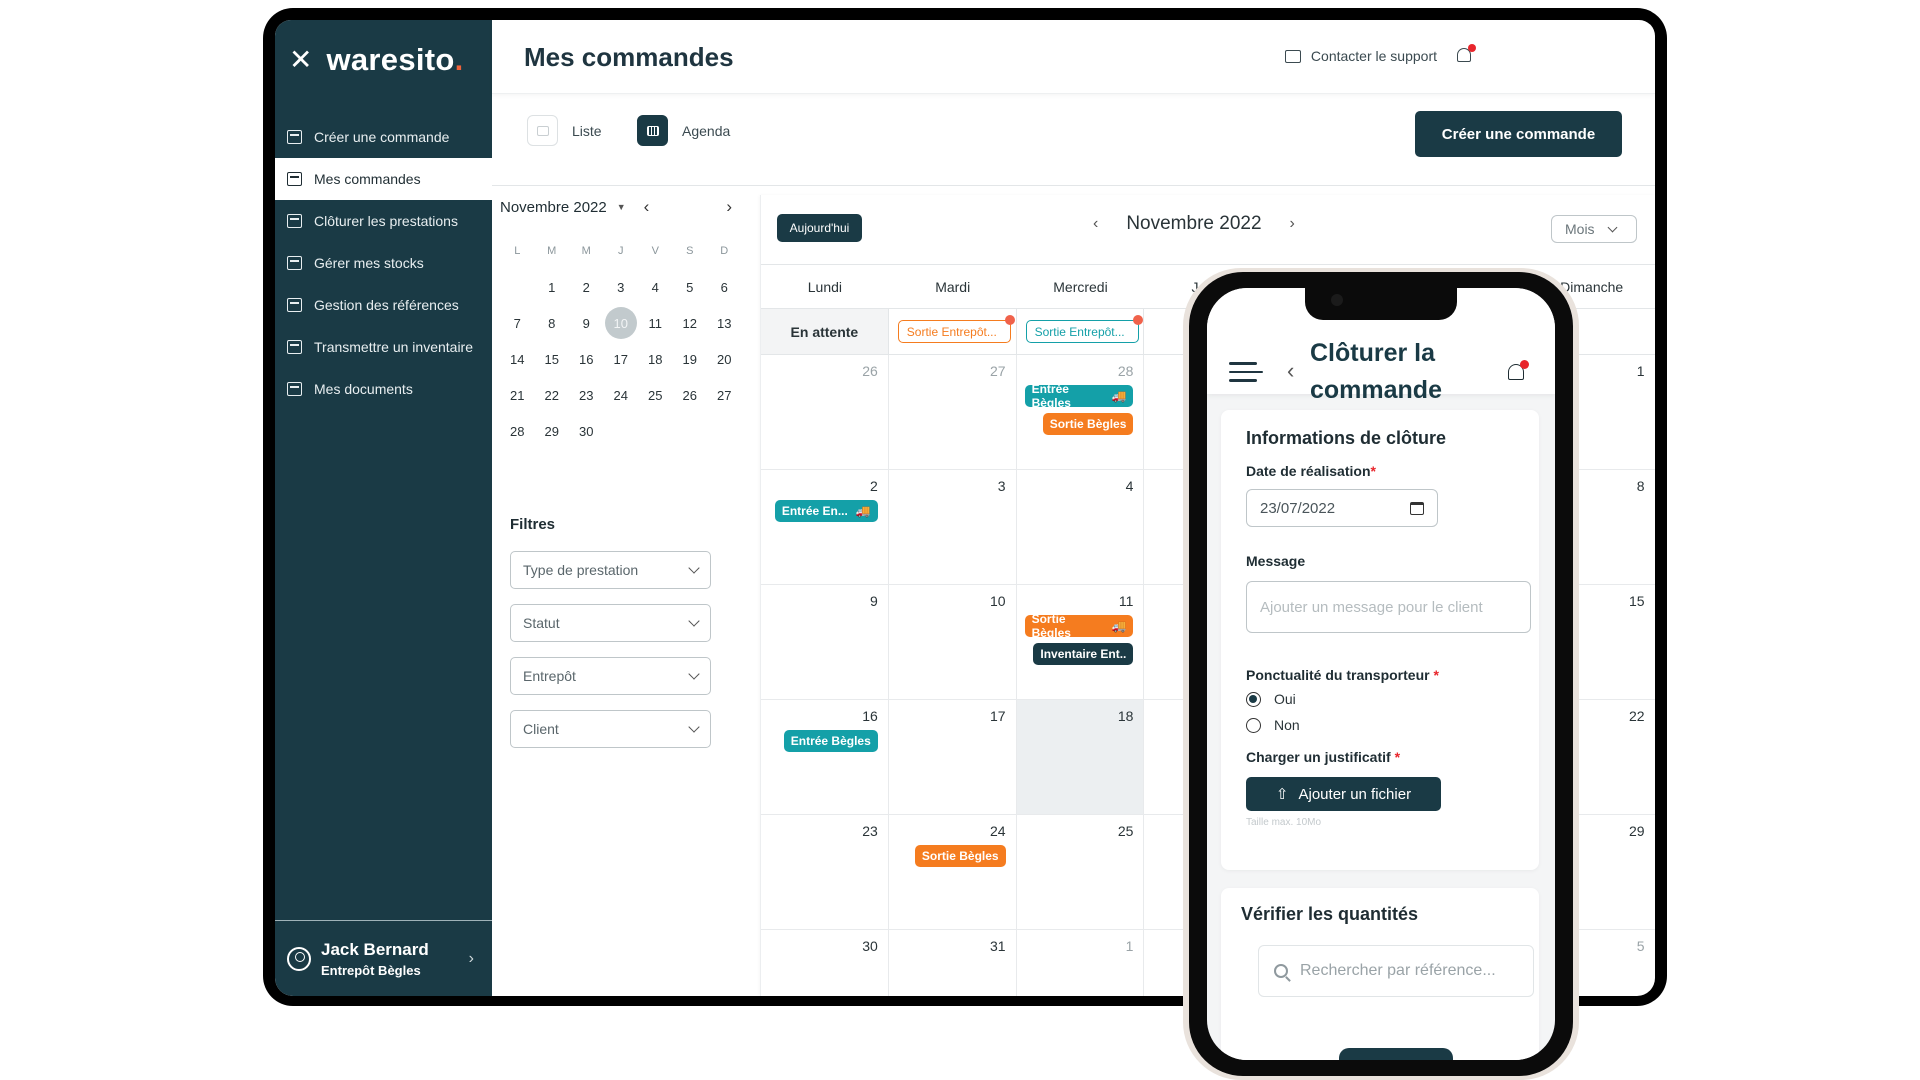 The height and width of the screenshot is (1080, 1920). Describe the element at coordinates (1246, 375) in the screenshot. I see `menu-icon` at that location.